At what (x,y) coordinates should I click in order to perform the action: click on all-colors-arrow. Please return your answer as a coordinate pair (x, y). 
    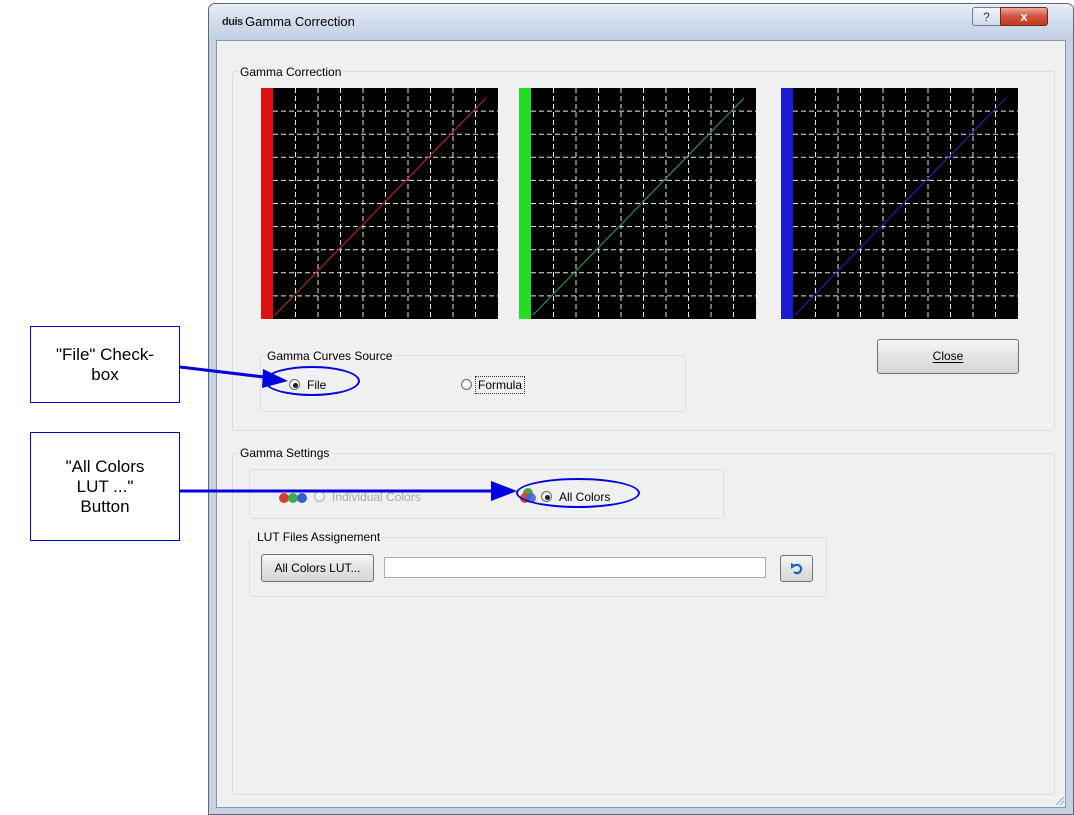
    Looking at the image, I should click on (348, 491).